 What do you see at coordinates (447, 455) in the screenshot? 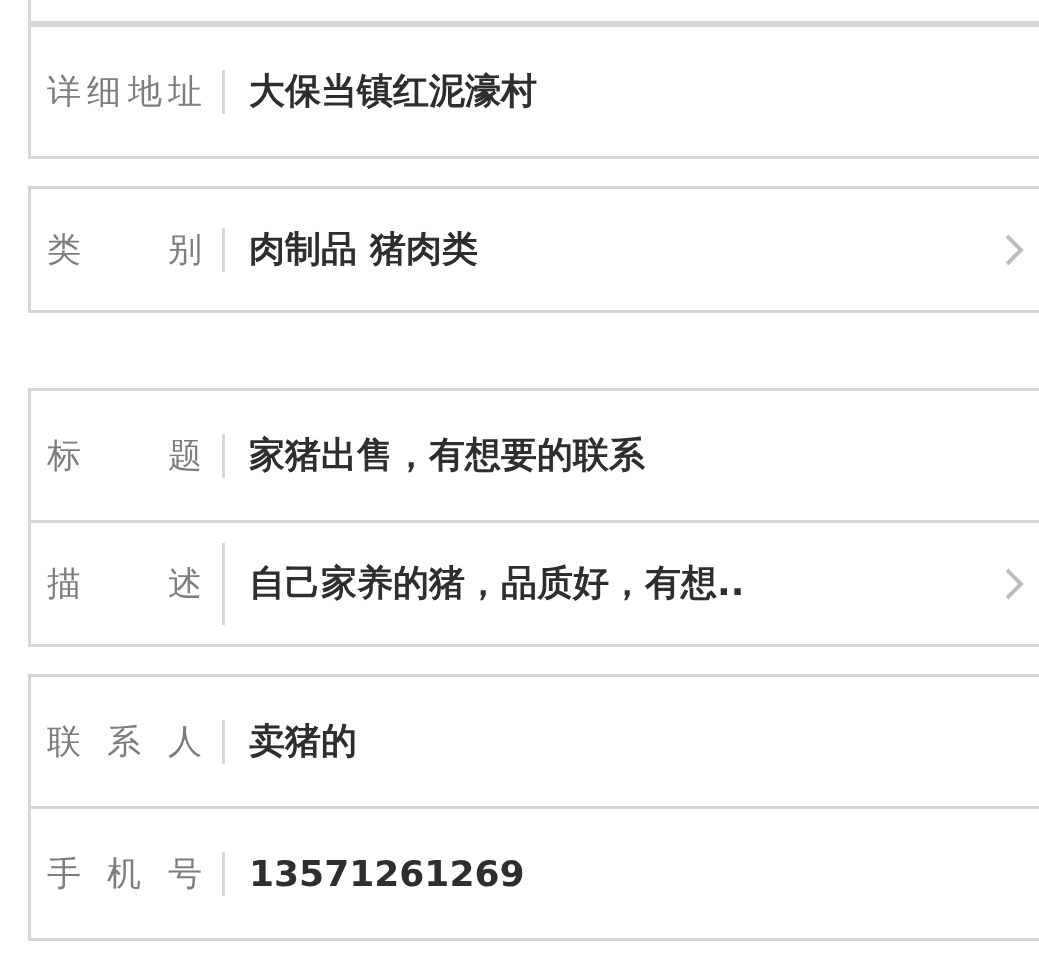
I see `field-value: 家猪出售，有想要的联系` at bounding box center [447, 455].